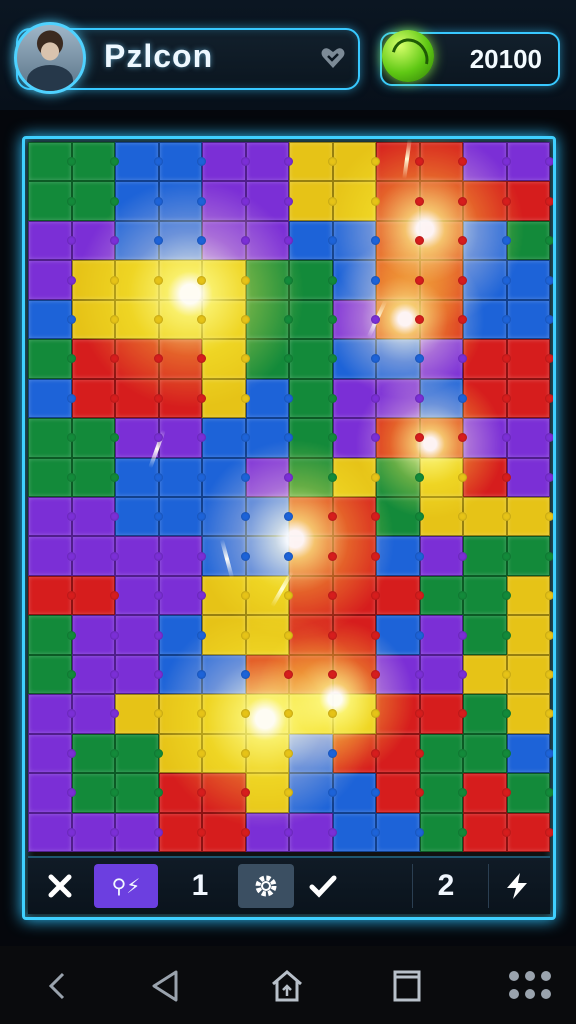 Image resolution: width=576 pixels, height=1024 pixels. Describe the element at coordinates (323, 886) in the screenshot. I see `confirm-button` at that location.